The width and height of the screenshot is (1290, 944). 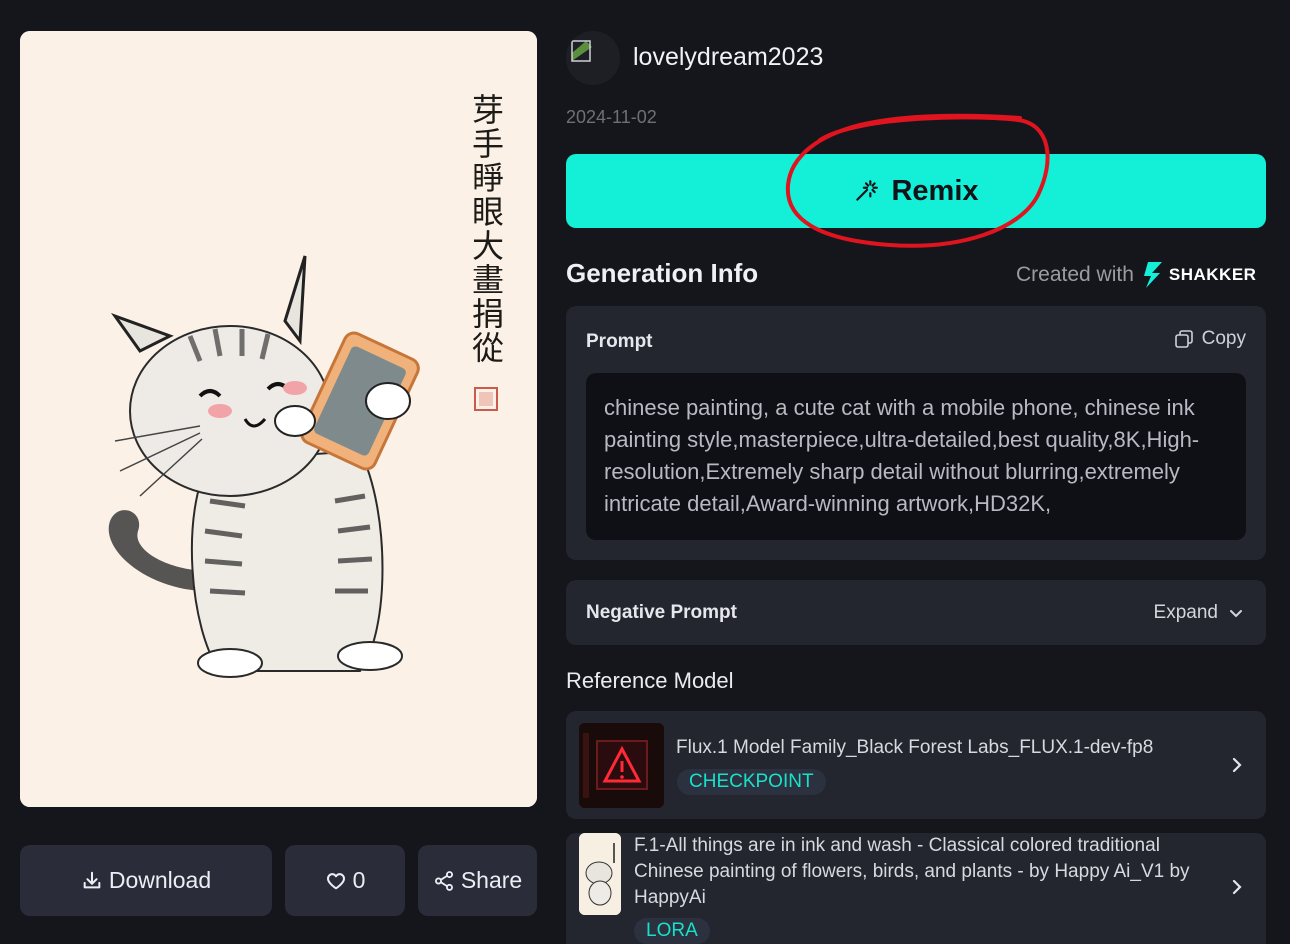 What do you see at coordinates (867, 190) in the screenshot?
I see `magic-wand-icon` at bounding box center [867, 190].